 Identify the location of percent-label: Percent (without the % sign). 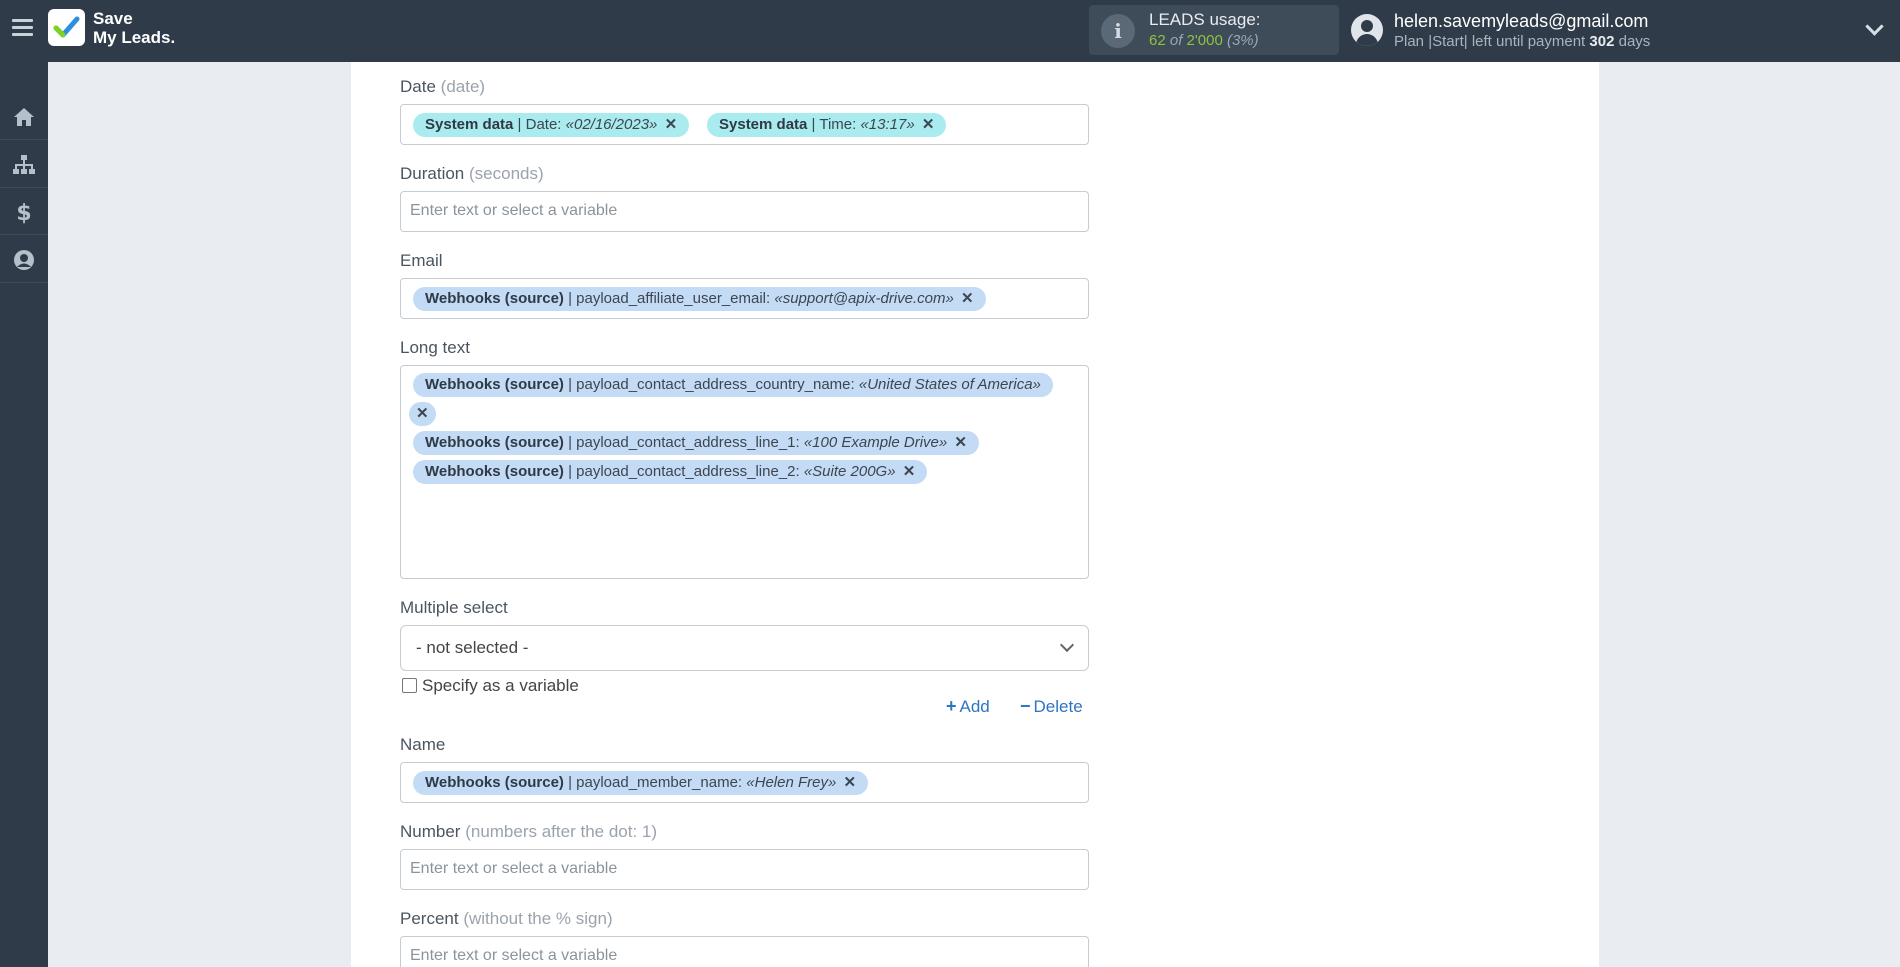
(506, 919).